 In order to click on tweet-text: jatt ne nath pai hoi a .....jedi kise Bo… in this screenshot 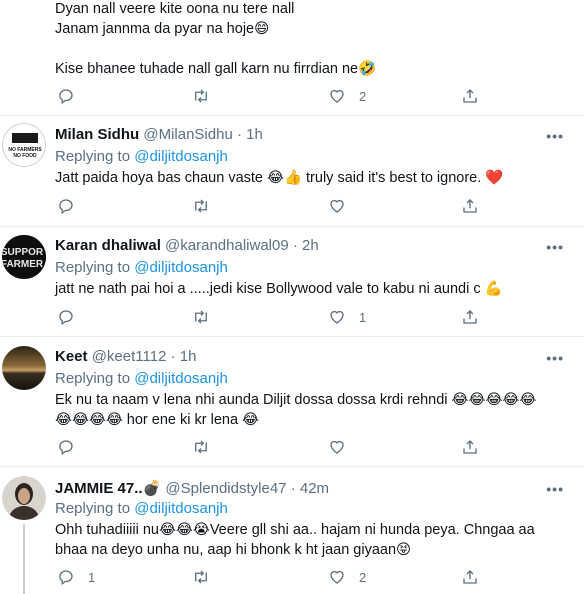, I will do `click(315, 289)`.